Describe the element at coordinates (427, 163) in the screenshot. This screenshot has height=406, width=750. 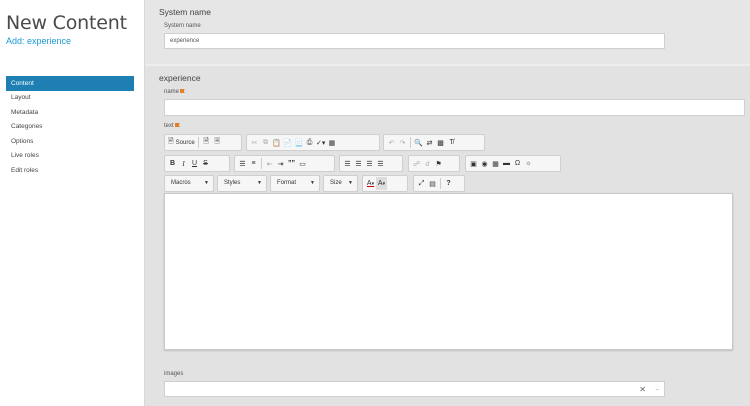
I see `unlink-icon: ☌` at that location.